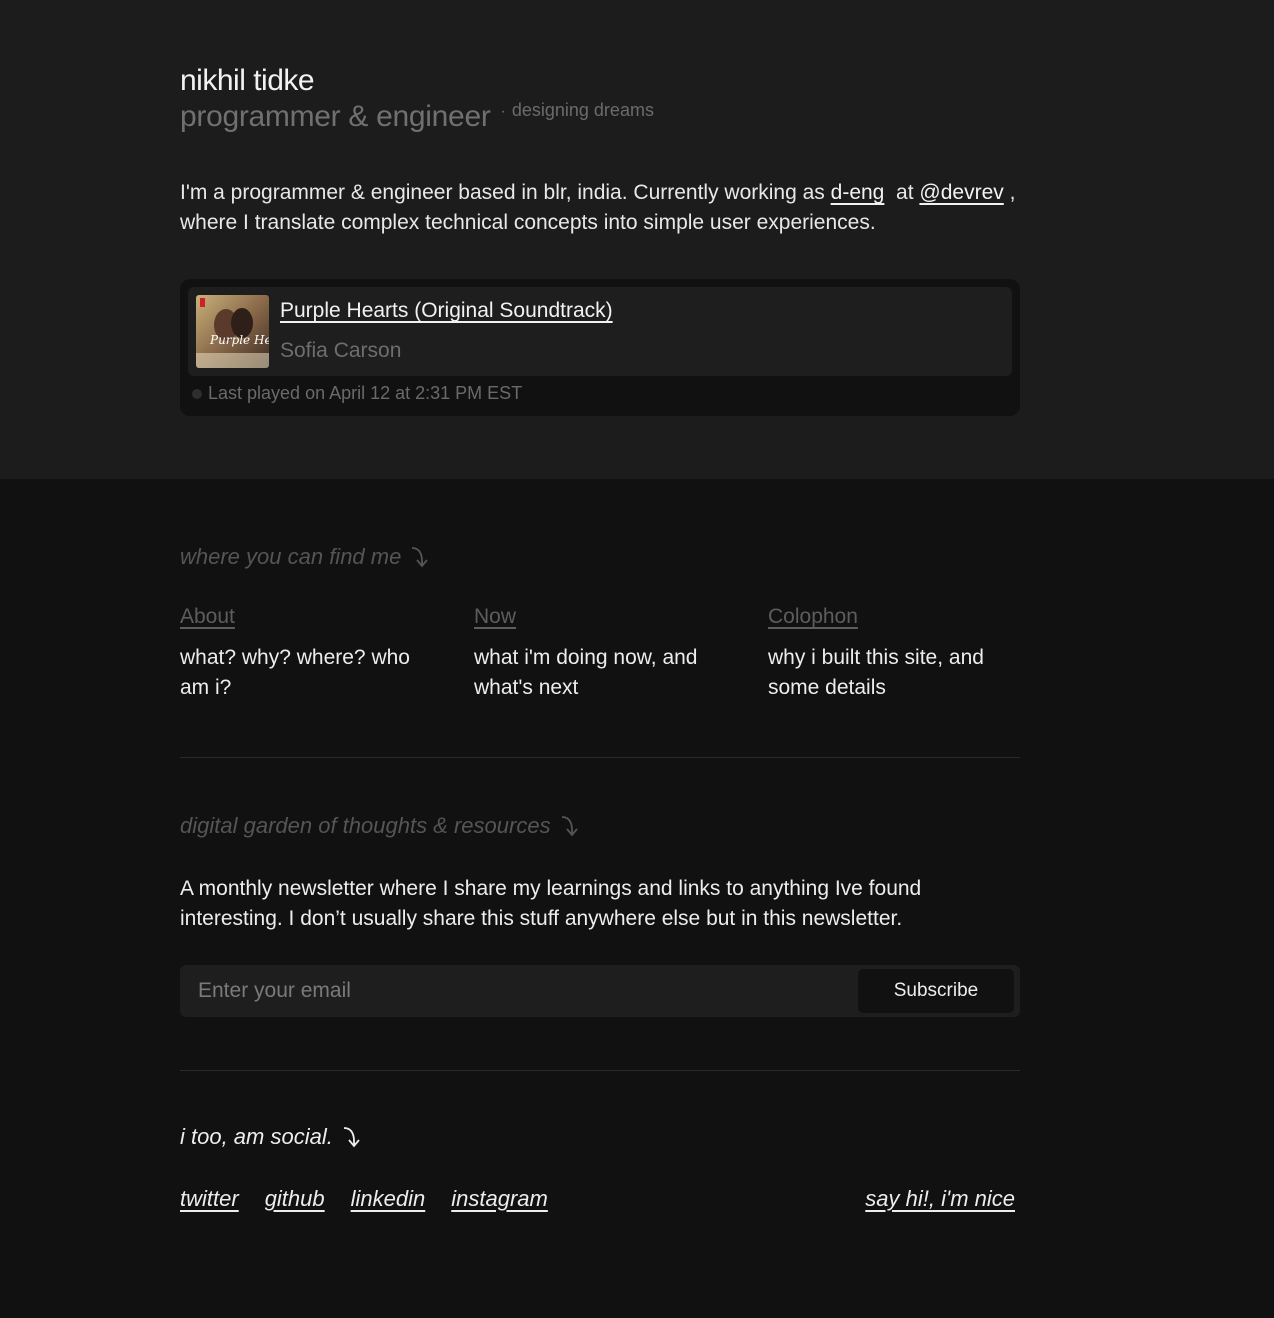 The width and height of the screenshot is (1274, 1318). I want to click on find-me-label: where you can find me, so click(291, 556).